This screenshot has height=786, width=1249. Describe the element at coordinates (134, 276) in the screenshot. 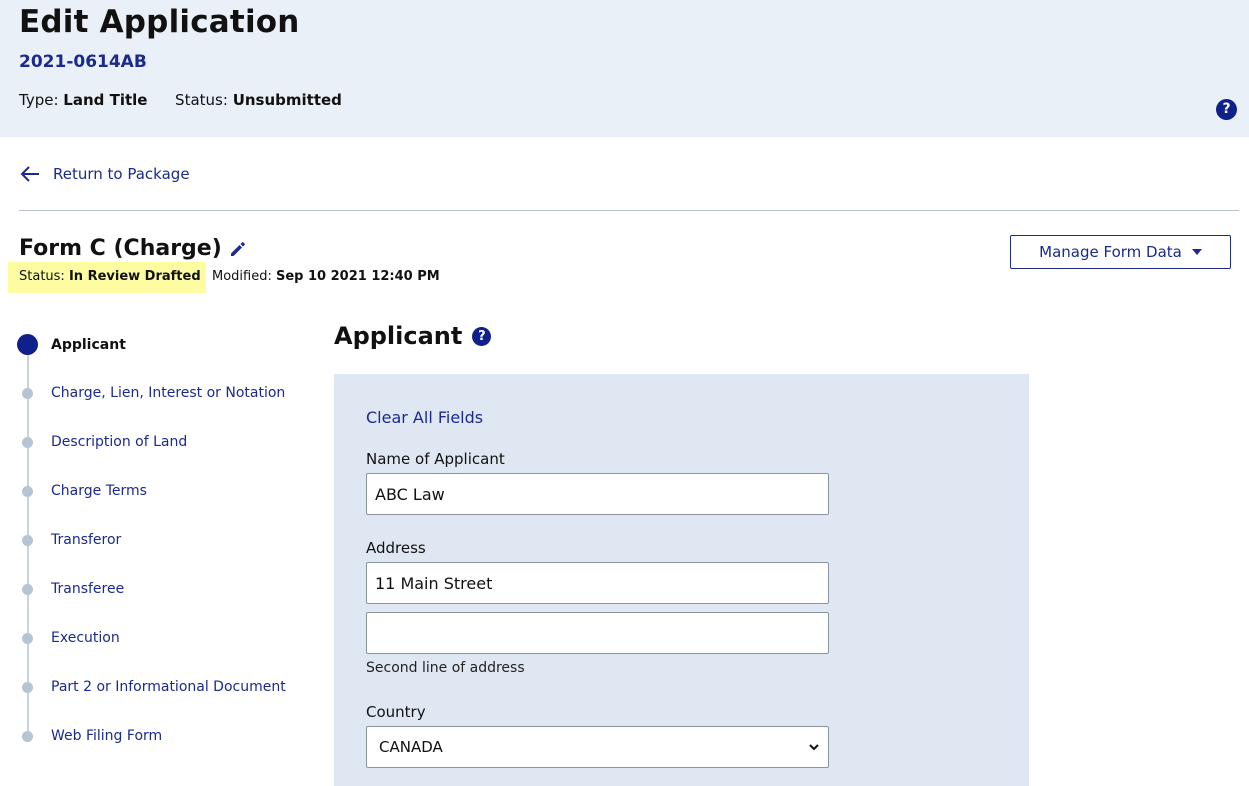

I see `form-status-value: In Review Drafted` at that location.